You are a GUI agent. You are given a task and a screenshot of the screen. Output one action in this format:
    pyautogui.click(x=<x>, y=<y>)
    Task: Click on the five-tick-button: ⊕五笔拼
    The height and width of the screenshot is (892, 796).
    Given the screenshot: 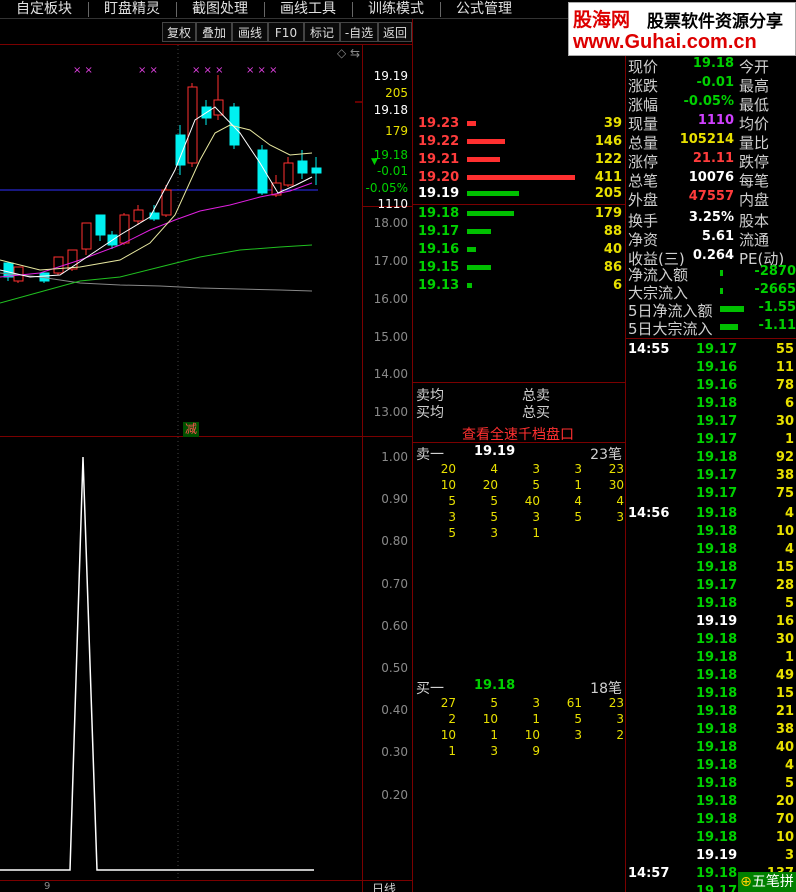 What is the action you would take?
    pyautogui.click(x=767, y=882)
    